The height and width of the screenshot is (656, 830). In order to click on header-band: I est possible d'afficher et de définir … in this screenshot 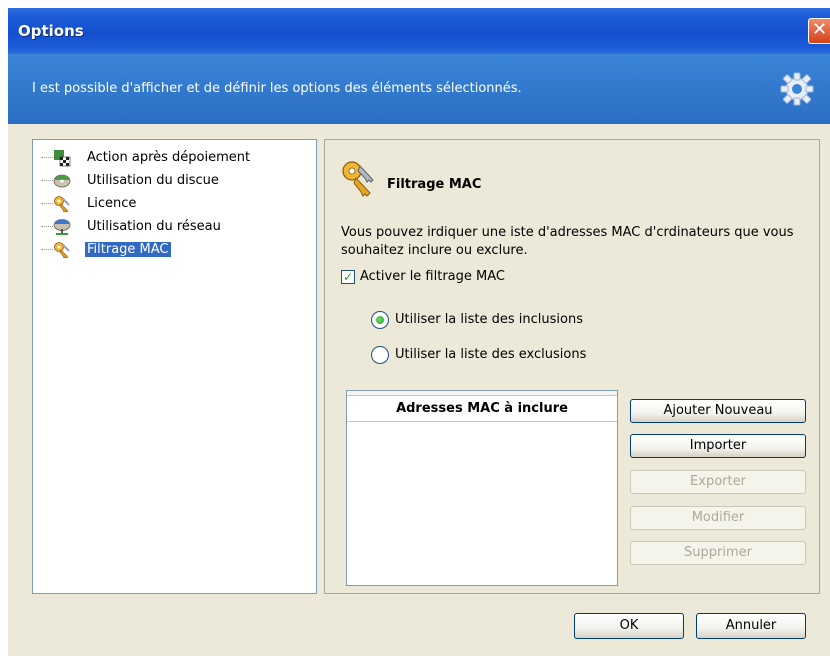, I will do `click(419, 89)`.